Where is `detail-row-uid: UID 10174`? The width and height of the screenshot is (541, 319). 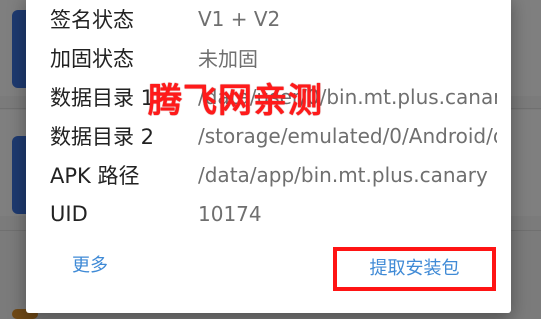
detail-row-uid: UID 10174 is located at coordinates (273, 213).